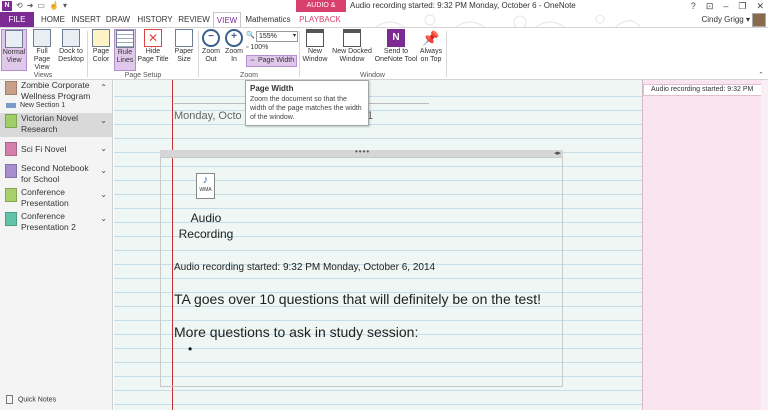  Describe the element at coordinates (42, 50) in the screenshot. I see `full-page-view-button: Full Page View` at that location.